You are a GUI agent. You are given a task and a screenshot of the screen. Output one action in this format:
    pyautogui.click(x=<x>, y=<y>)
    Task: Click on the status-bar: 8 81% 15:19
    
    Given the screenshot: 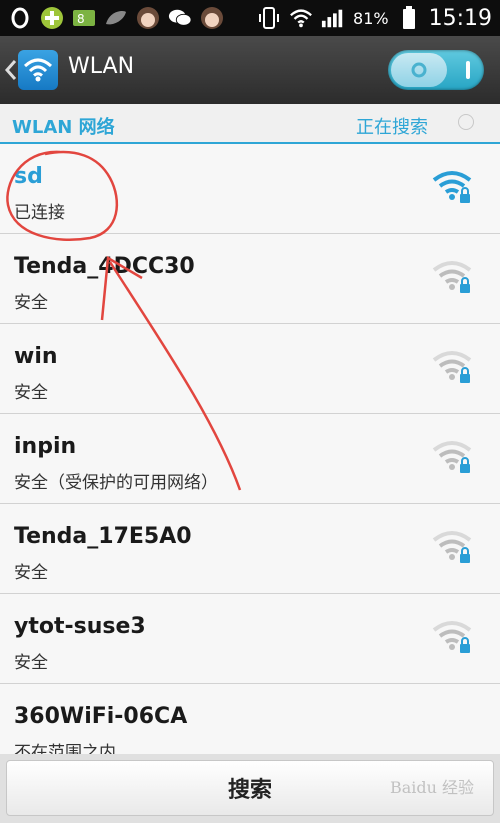 What is the action you would take?
    pyautogui.click(x=250, y=18)
    